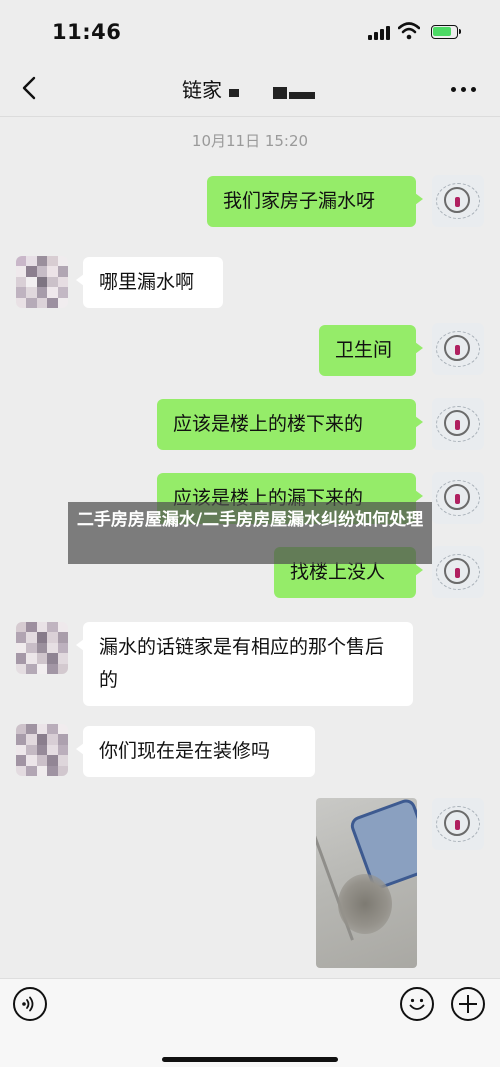 This screenshot has width=500, height=1067. I want to click on input-bar, so click(250, 1022).